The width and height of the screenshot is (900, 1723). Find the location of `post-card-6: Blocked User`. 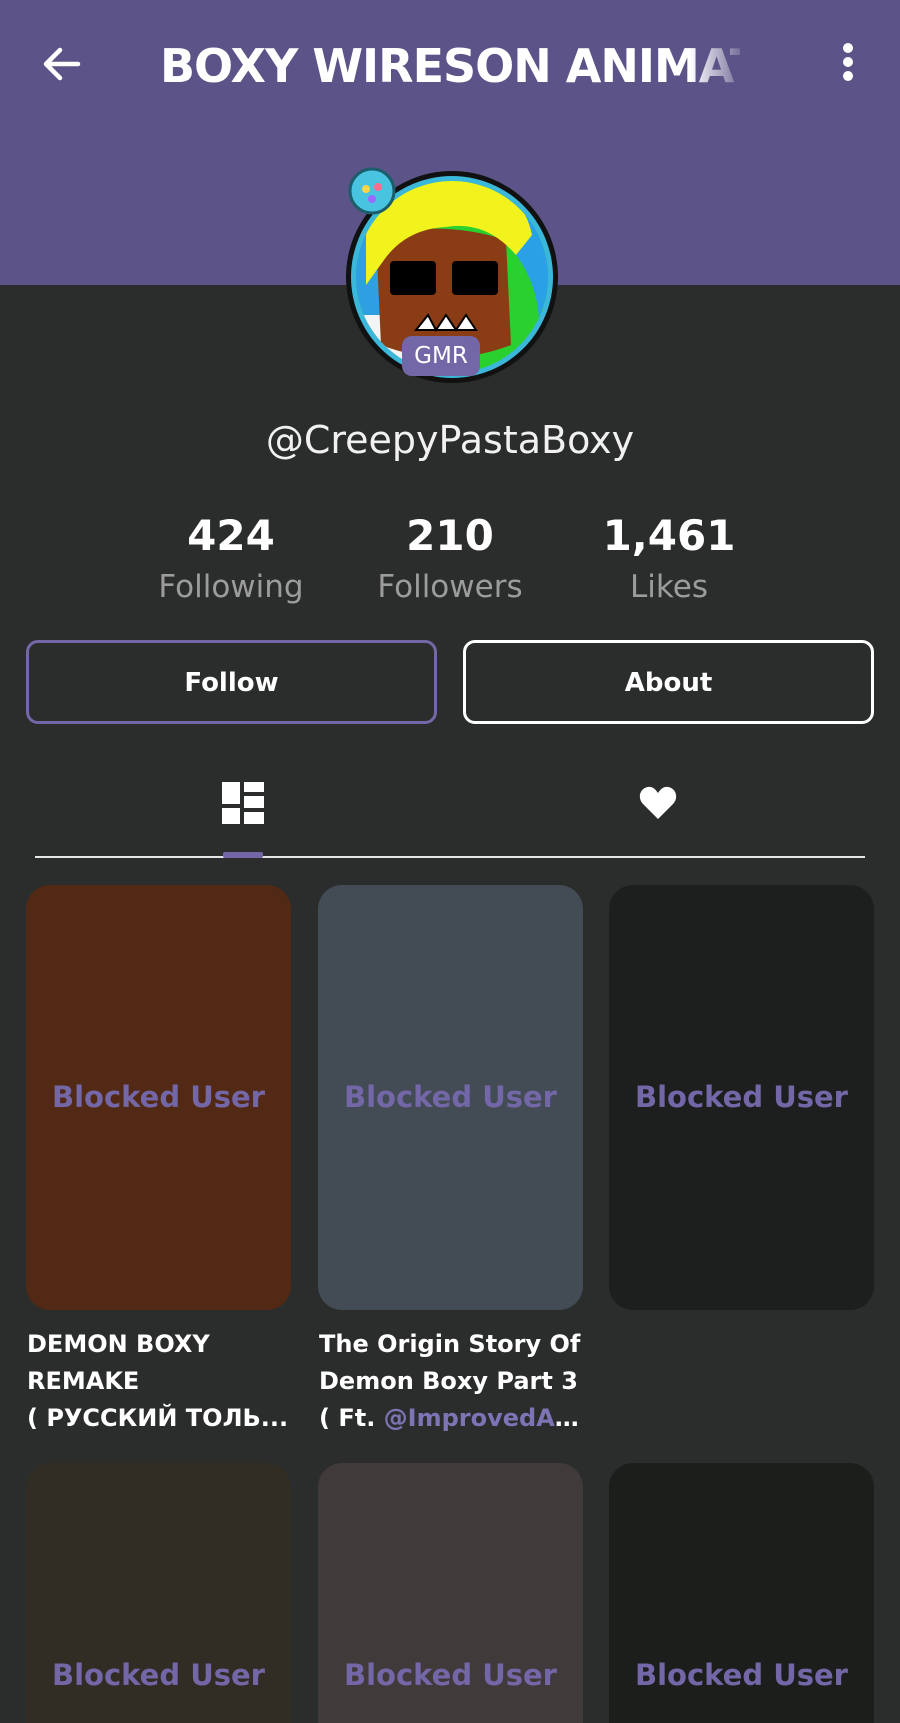

post-card-6: Blocked User is located at coordinates (741, 1593).